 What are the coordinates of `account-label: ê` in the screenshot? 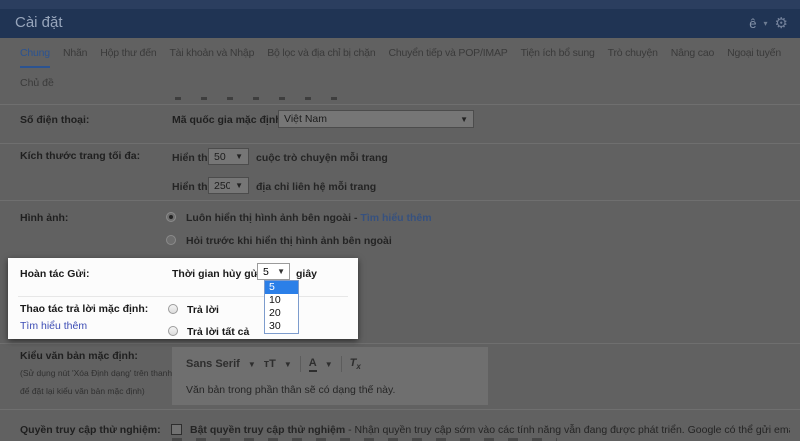 It's located at (752, 23).